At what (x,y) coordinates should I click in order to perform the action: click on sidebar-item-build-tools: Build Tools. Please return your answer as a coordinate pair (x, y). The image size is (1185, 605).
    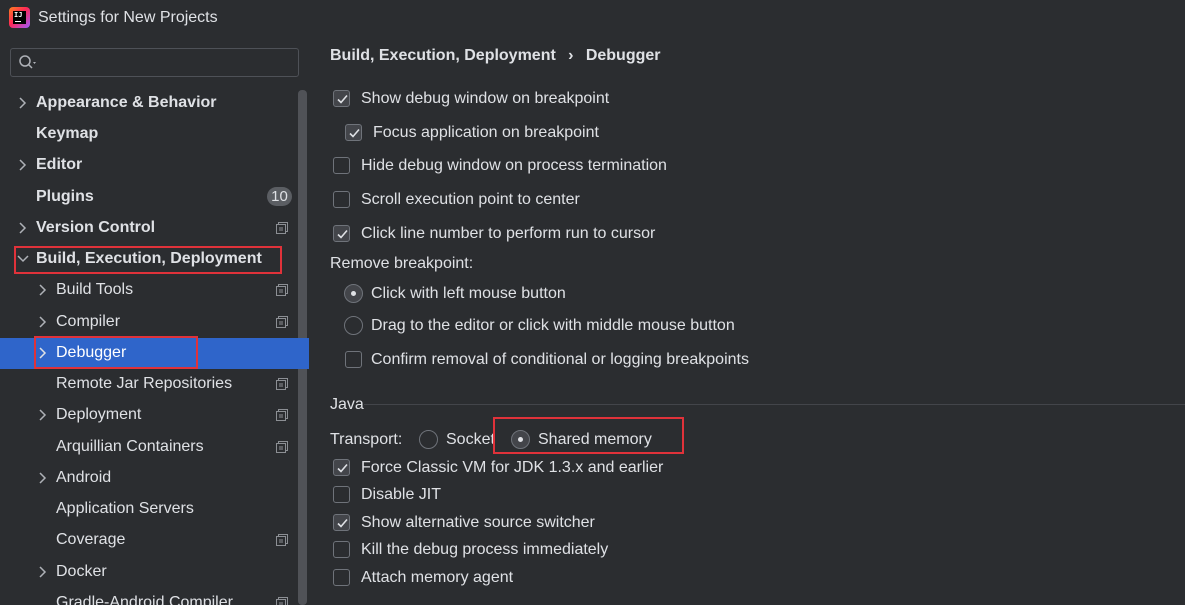
    Looking at the image, I should click on (148, 290).